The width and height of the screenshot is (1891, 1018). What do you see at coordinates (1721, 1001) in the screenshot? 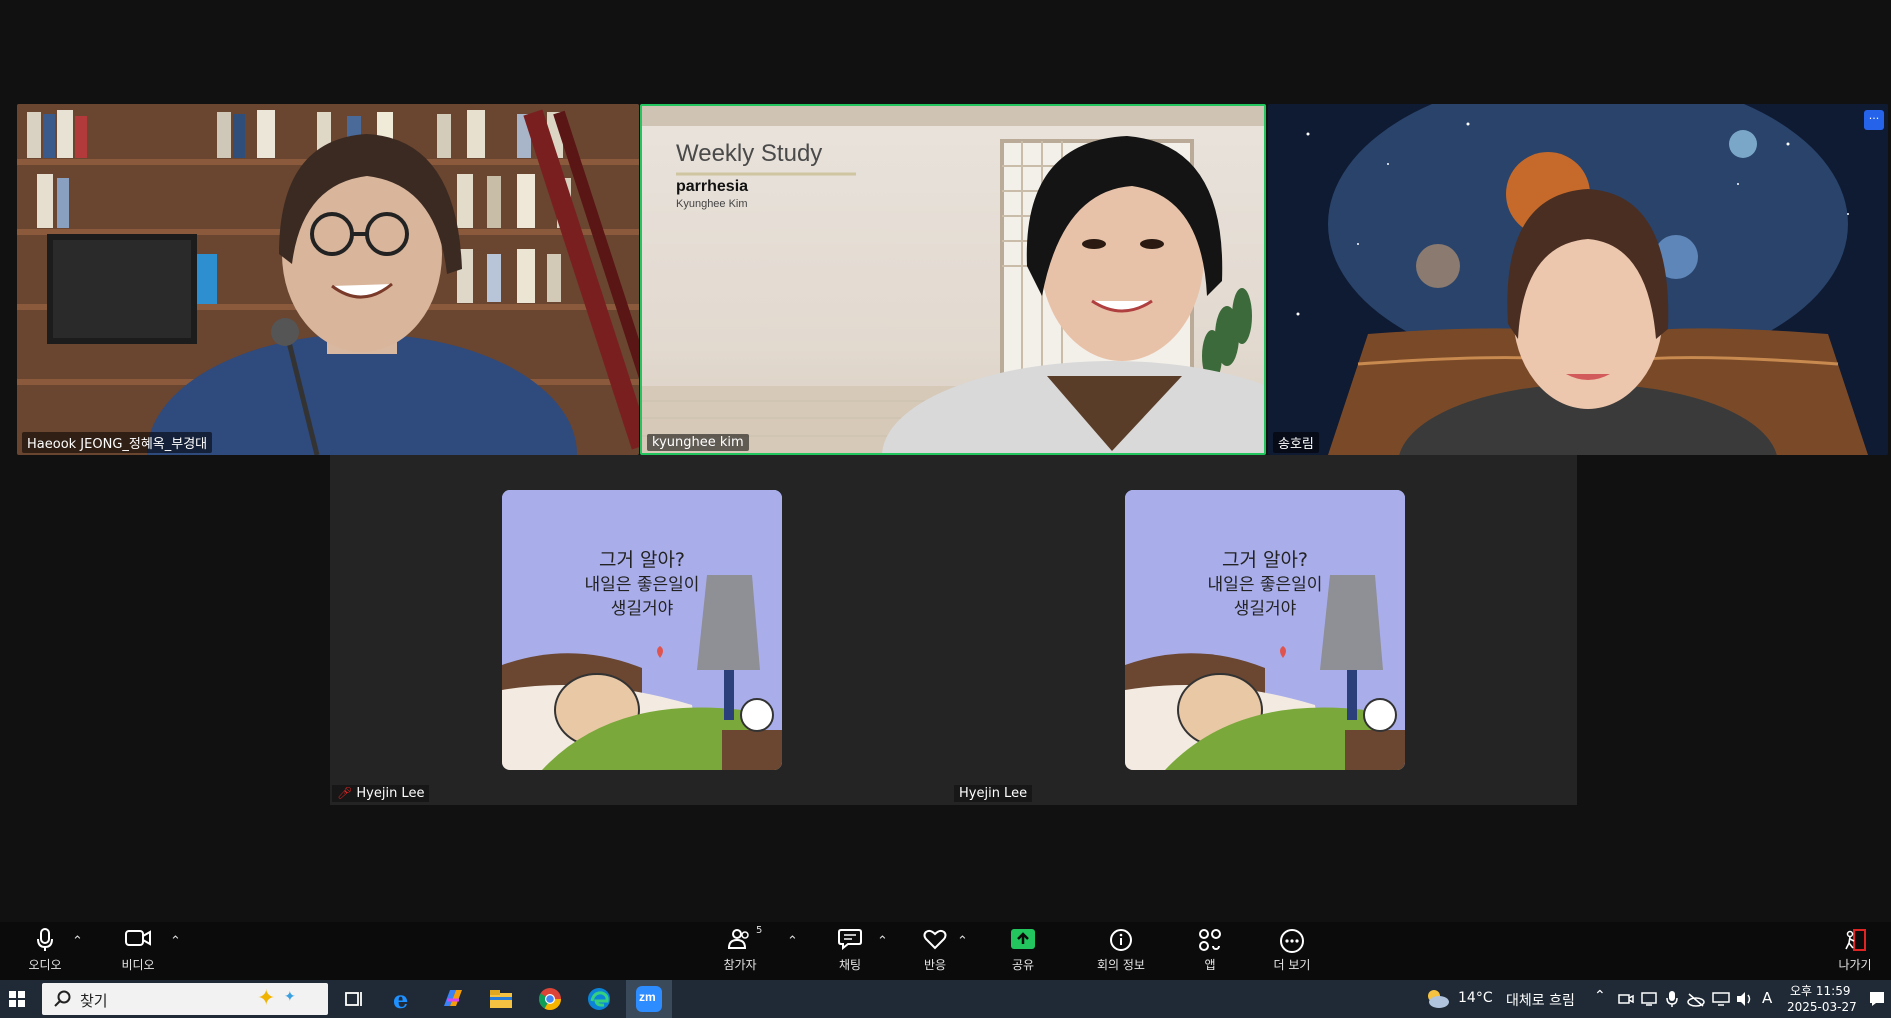
I see `network-icon` at bounding box center [1721, 1001].